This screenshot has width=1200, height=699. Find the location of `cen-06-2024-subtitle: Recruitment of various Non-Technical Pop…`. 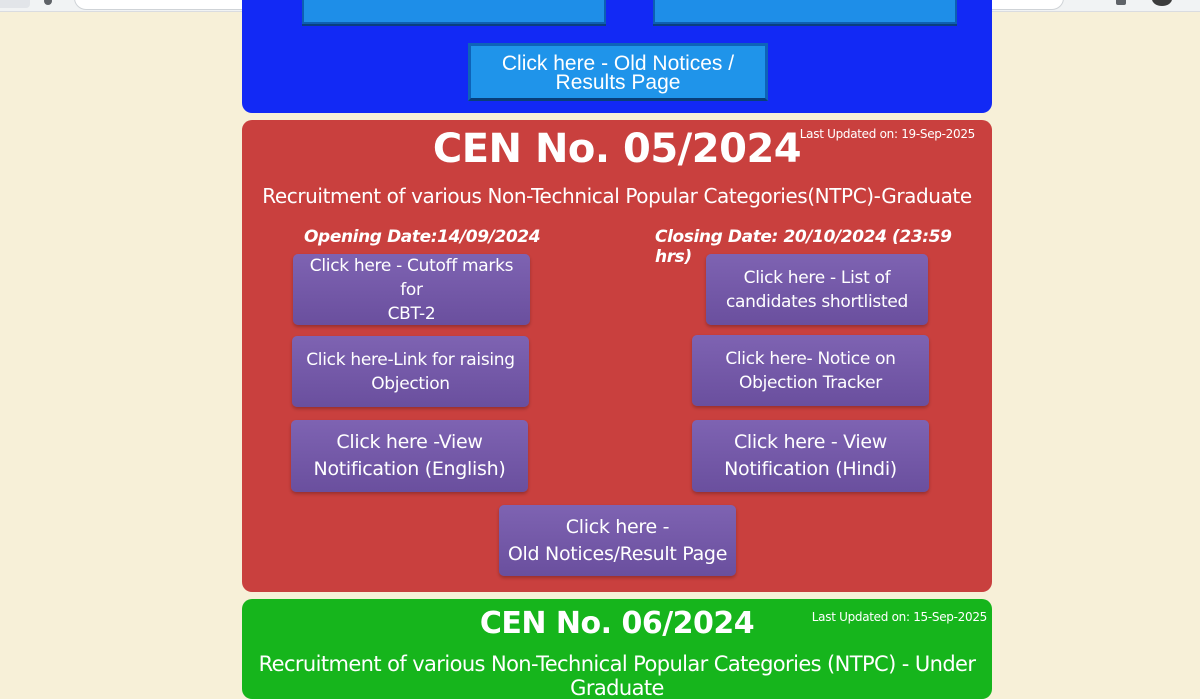

cen-06-2024-subtitle: Recruitment of various Non-Technical Pop… is located at coordinates (617, 675).